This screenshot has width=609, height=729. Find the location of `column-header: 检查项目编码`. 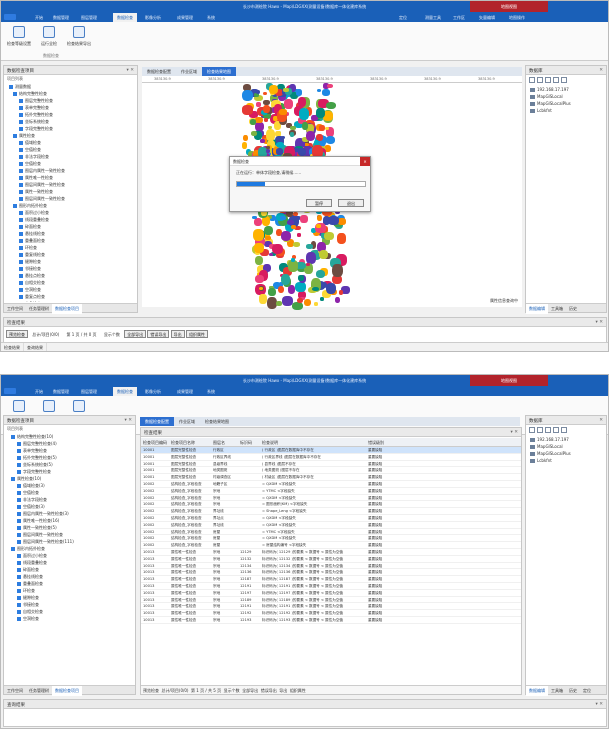

column-header: 检查项目编码 is located at coordinates (155, 442).